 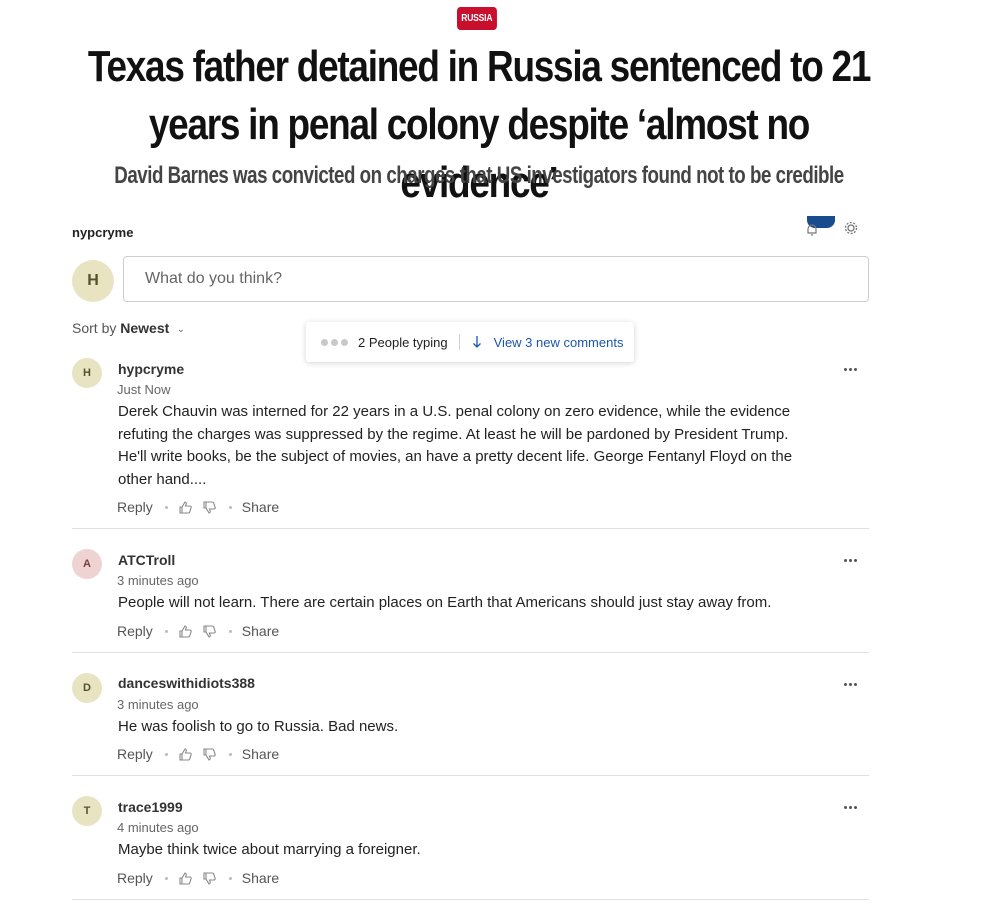 What do you see at coordinates (476, 342) in the screenshot?
I see `arrow-down-icon` at bounding box center [476, 342].